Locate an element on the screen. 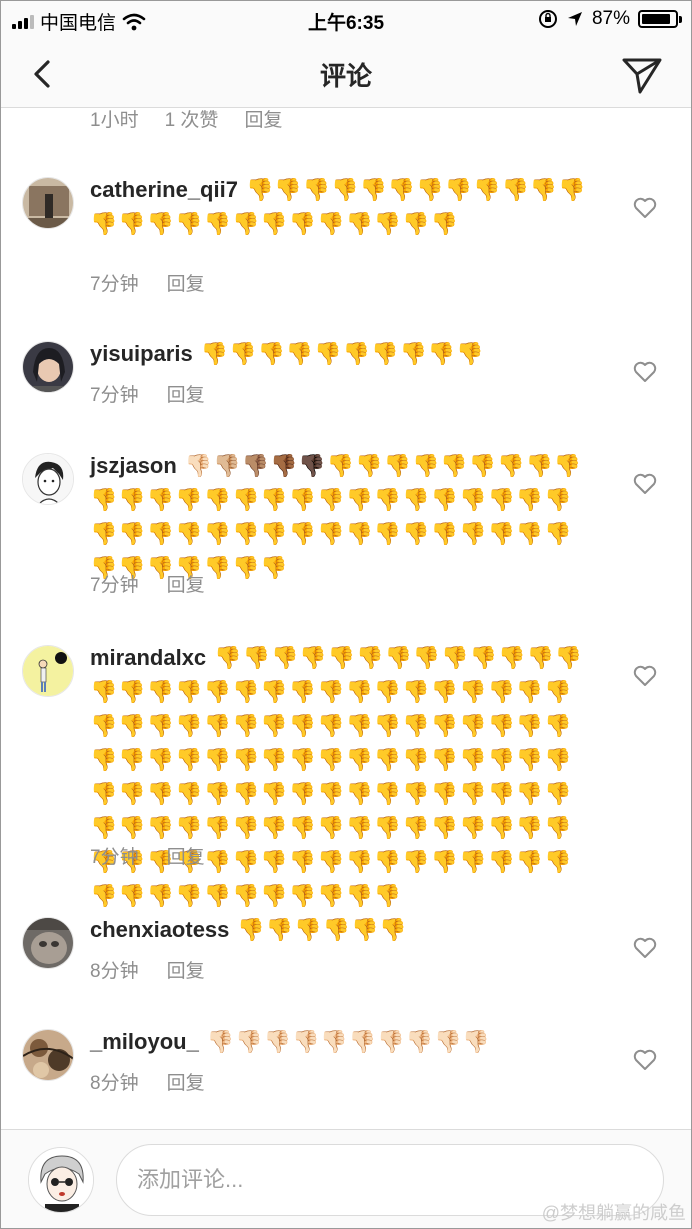 The height and width of the screenshot is (1229, 692). username: mirandalxc is located at coordinates (148, 657).